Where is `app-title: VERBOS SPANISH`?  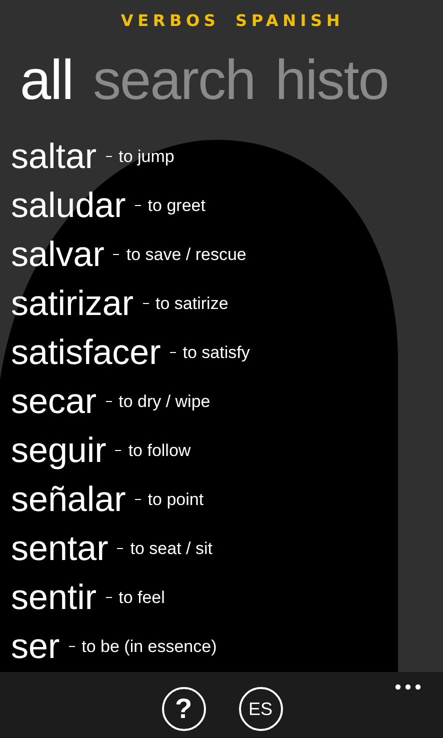 app-title: VERBOS SPANISH is located at coordinates (232, 21).